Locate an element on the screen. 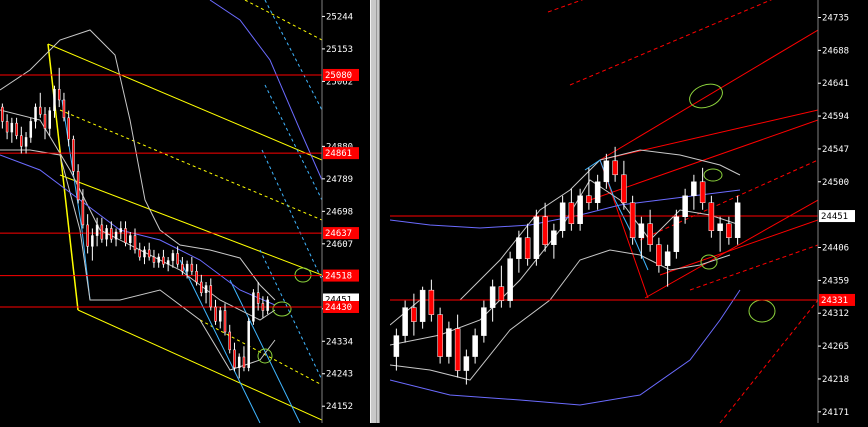 The image size is (868, 427). red-channel-top is located at coordinates (708, 95).